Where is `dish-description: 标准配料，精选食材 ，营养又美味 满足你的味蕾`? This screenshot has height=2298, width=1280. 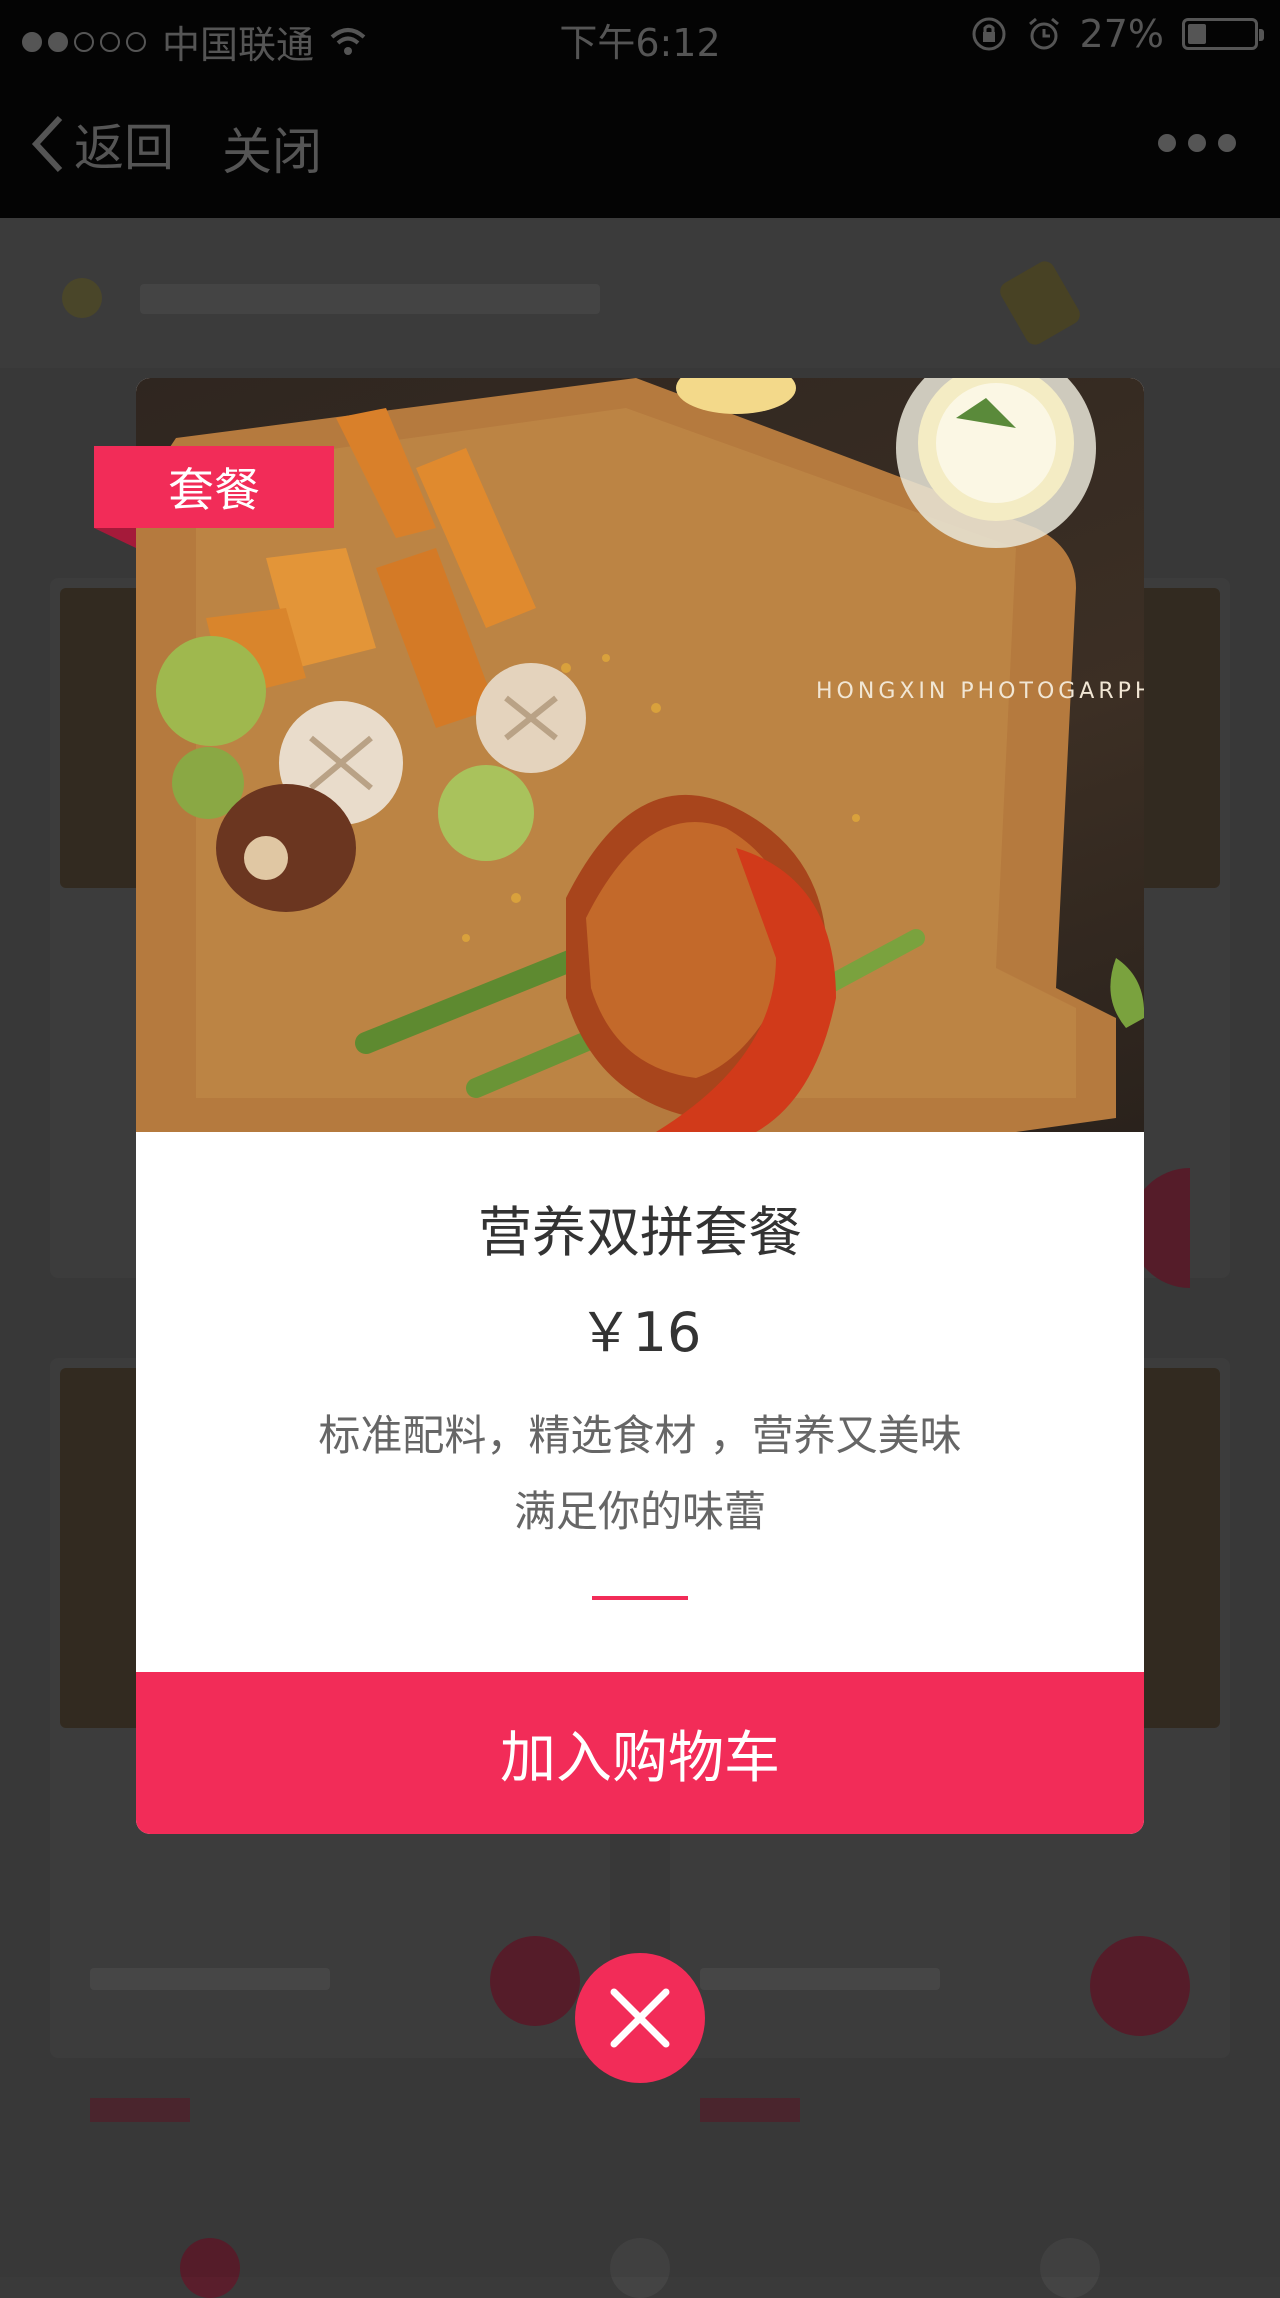
dish-description: 标准配料，精选食材 ，营养又美味 满足你的味蕾 is located at coordinates (640, 1474).